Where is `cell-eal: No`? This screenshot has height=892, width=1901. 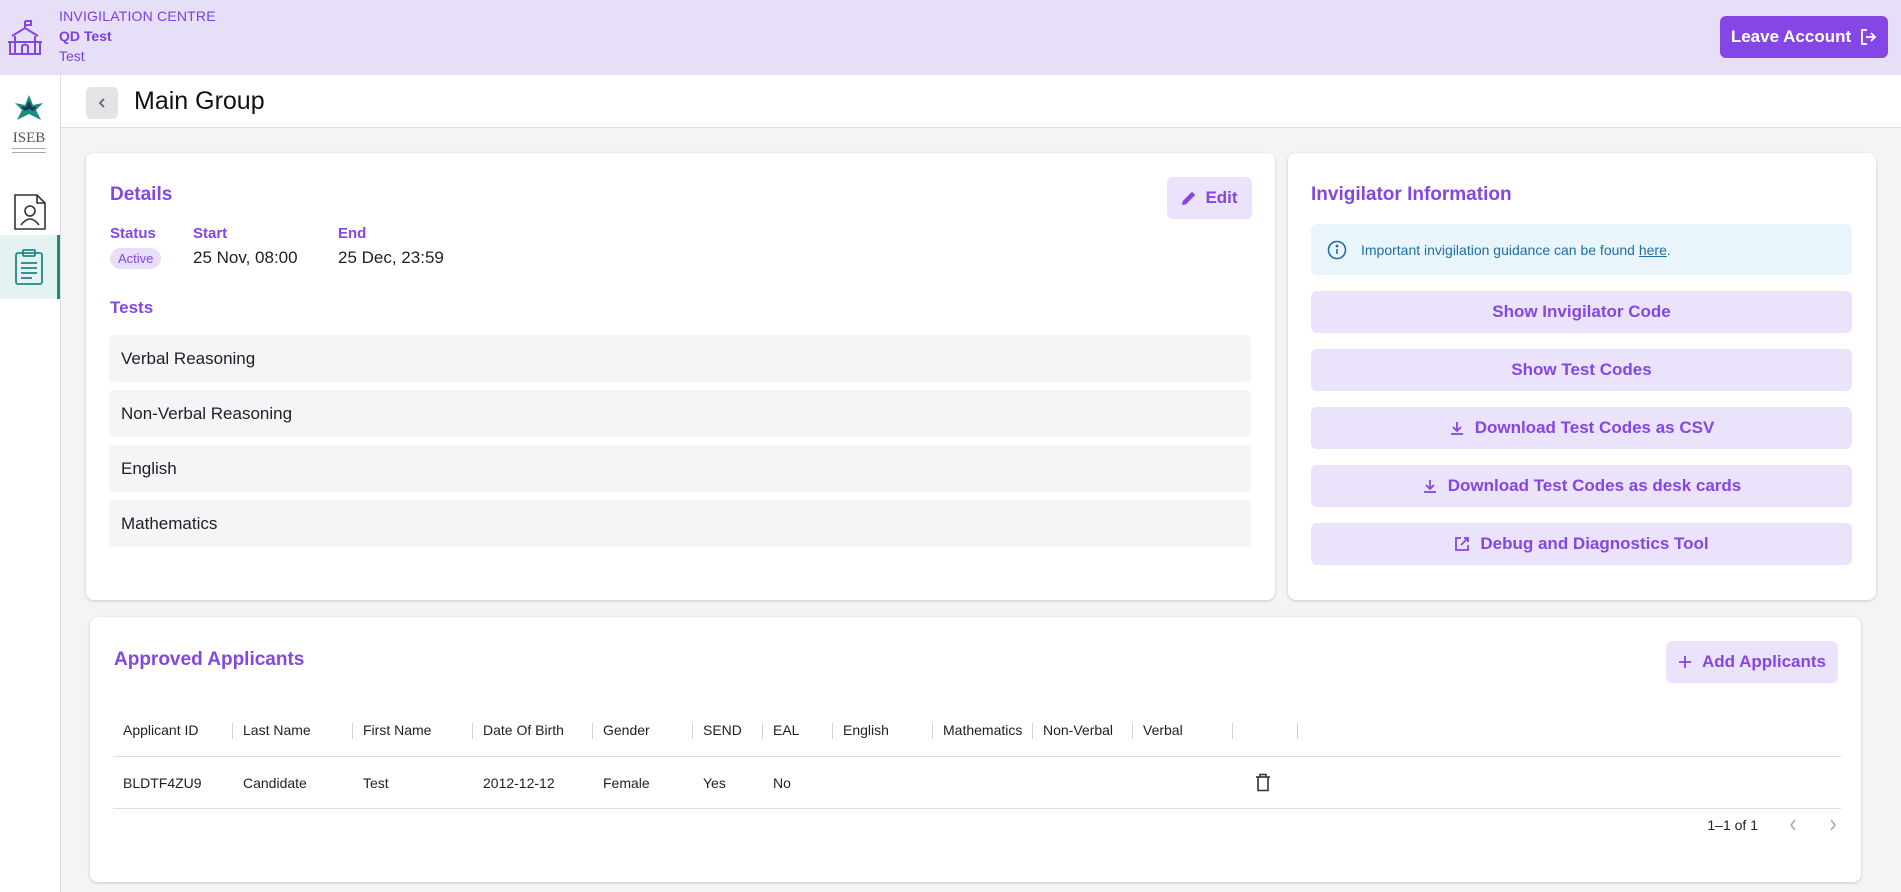 cell-eal: No is located at coordinates (782, 782).